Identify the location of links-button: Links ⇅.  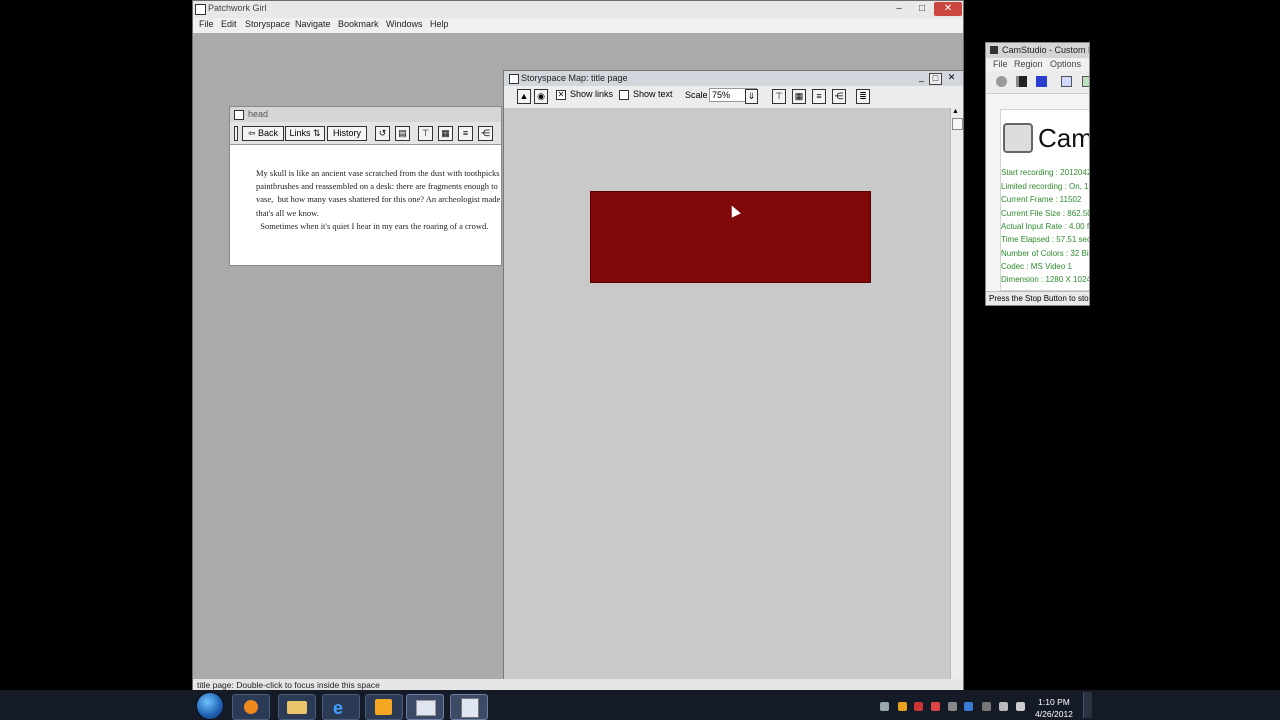
(305, 133).